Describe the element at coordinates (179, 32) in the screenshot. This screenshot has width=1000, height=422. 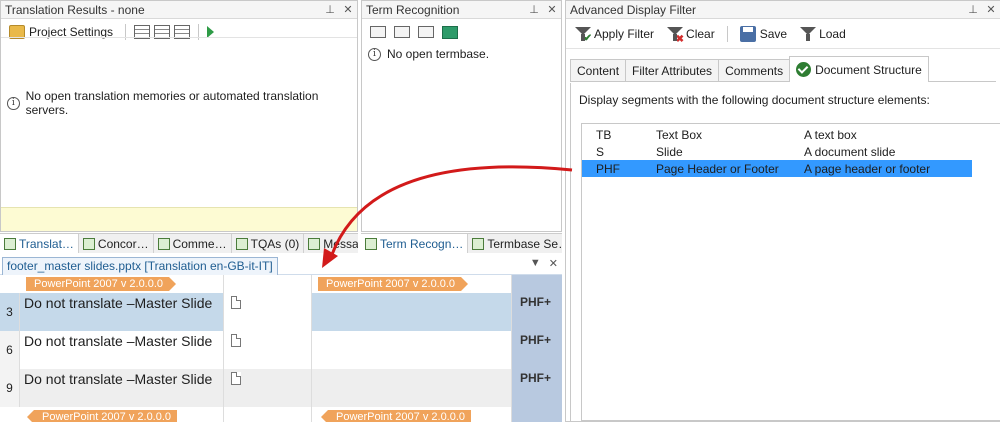
I see `translation-results-toolbar: Project Settings` at that location.